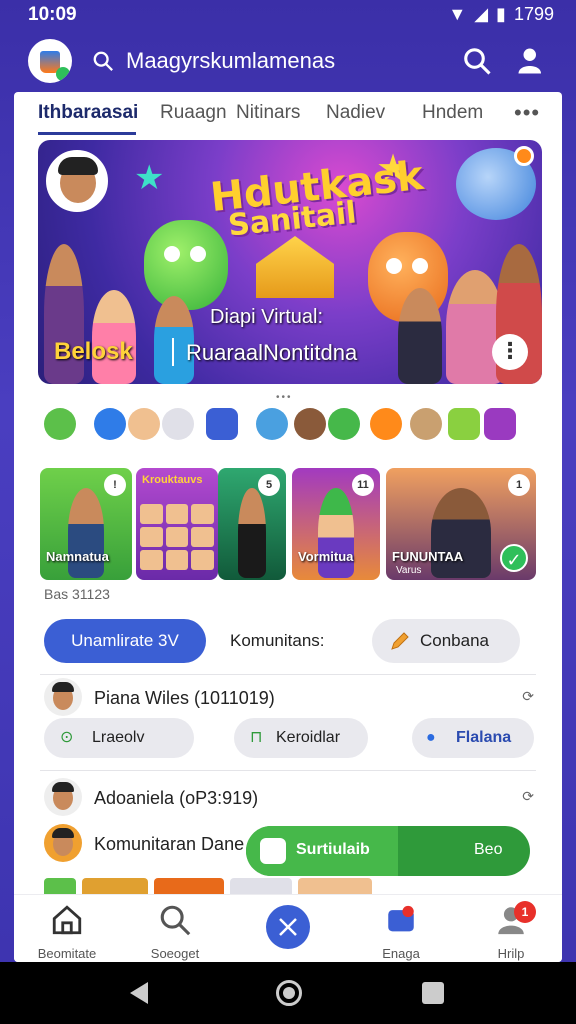 The image size is (576, 1024). Describe the element at coordinates (149, 178) in the screenshot. I see `star-icon: ★` at that location.